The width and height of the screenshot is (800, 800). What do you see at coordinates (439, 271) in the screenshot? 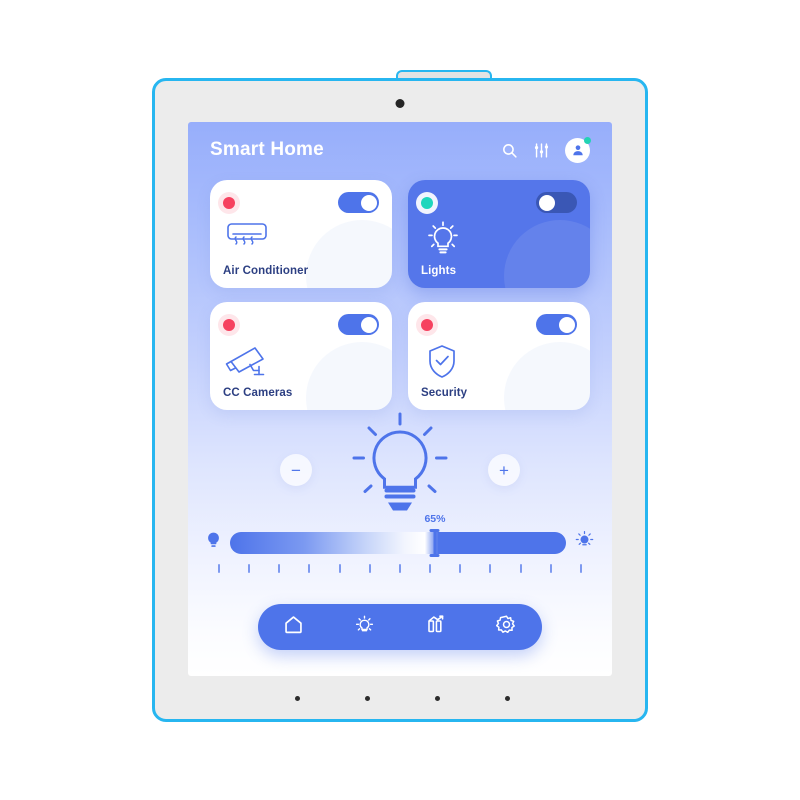
I see `card-label: Lights` at bounding box center [439, 271].